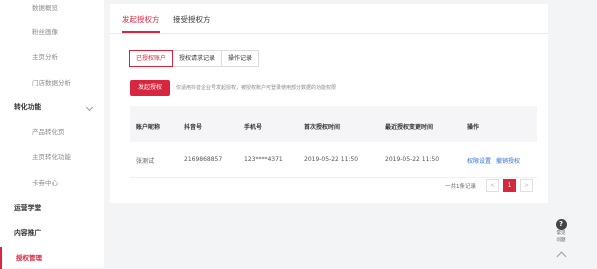 This screenshot has width=597, height=269. Describe the element at coordinates (203, 159) in the screenshot. I see `cell-douyin-id: 2169868857` at that location.